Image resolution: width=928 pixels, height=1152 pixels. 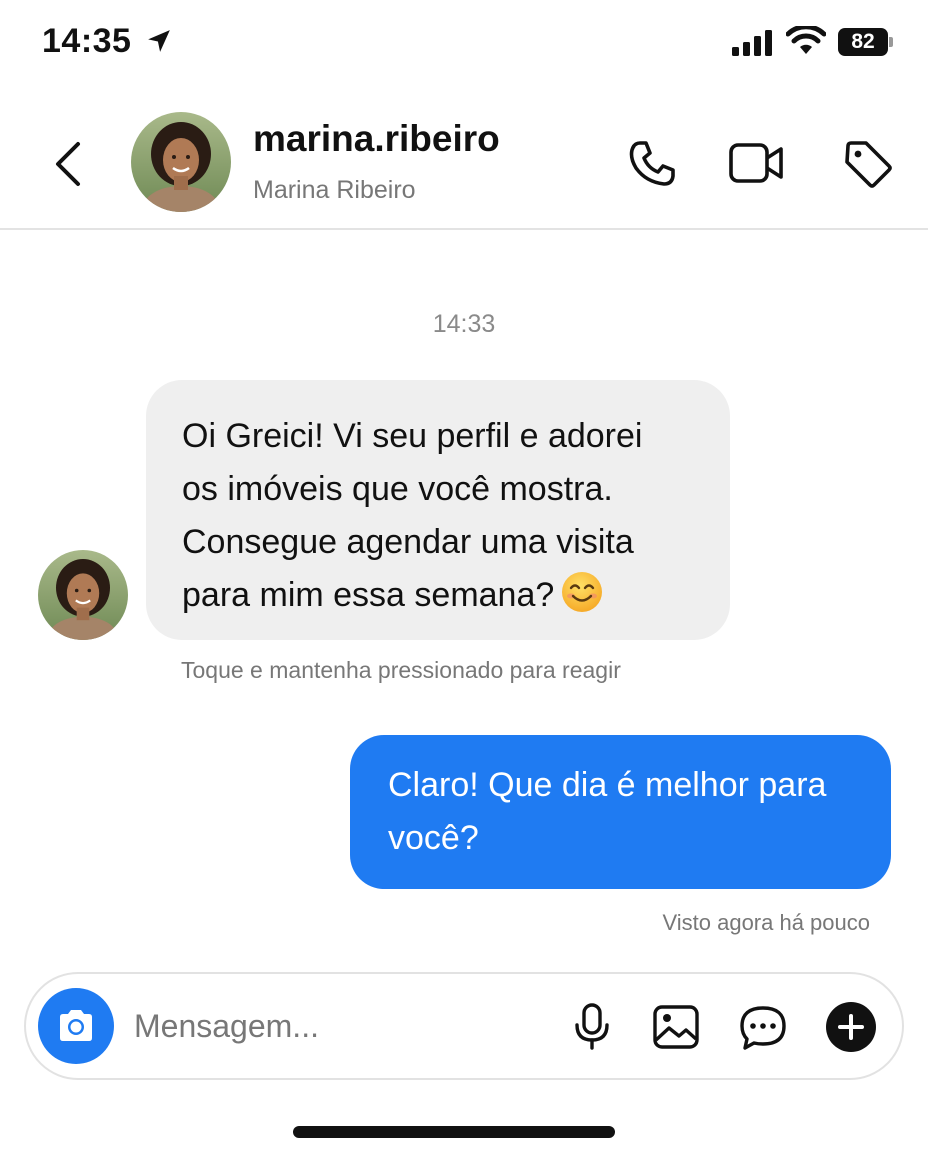 What do you see at coordinates (454, 1132) in the screenshot?
I see `home-indicator` at bounding box center [454, 1132].